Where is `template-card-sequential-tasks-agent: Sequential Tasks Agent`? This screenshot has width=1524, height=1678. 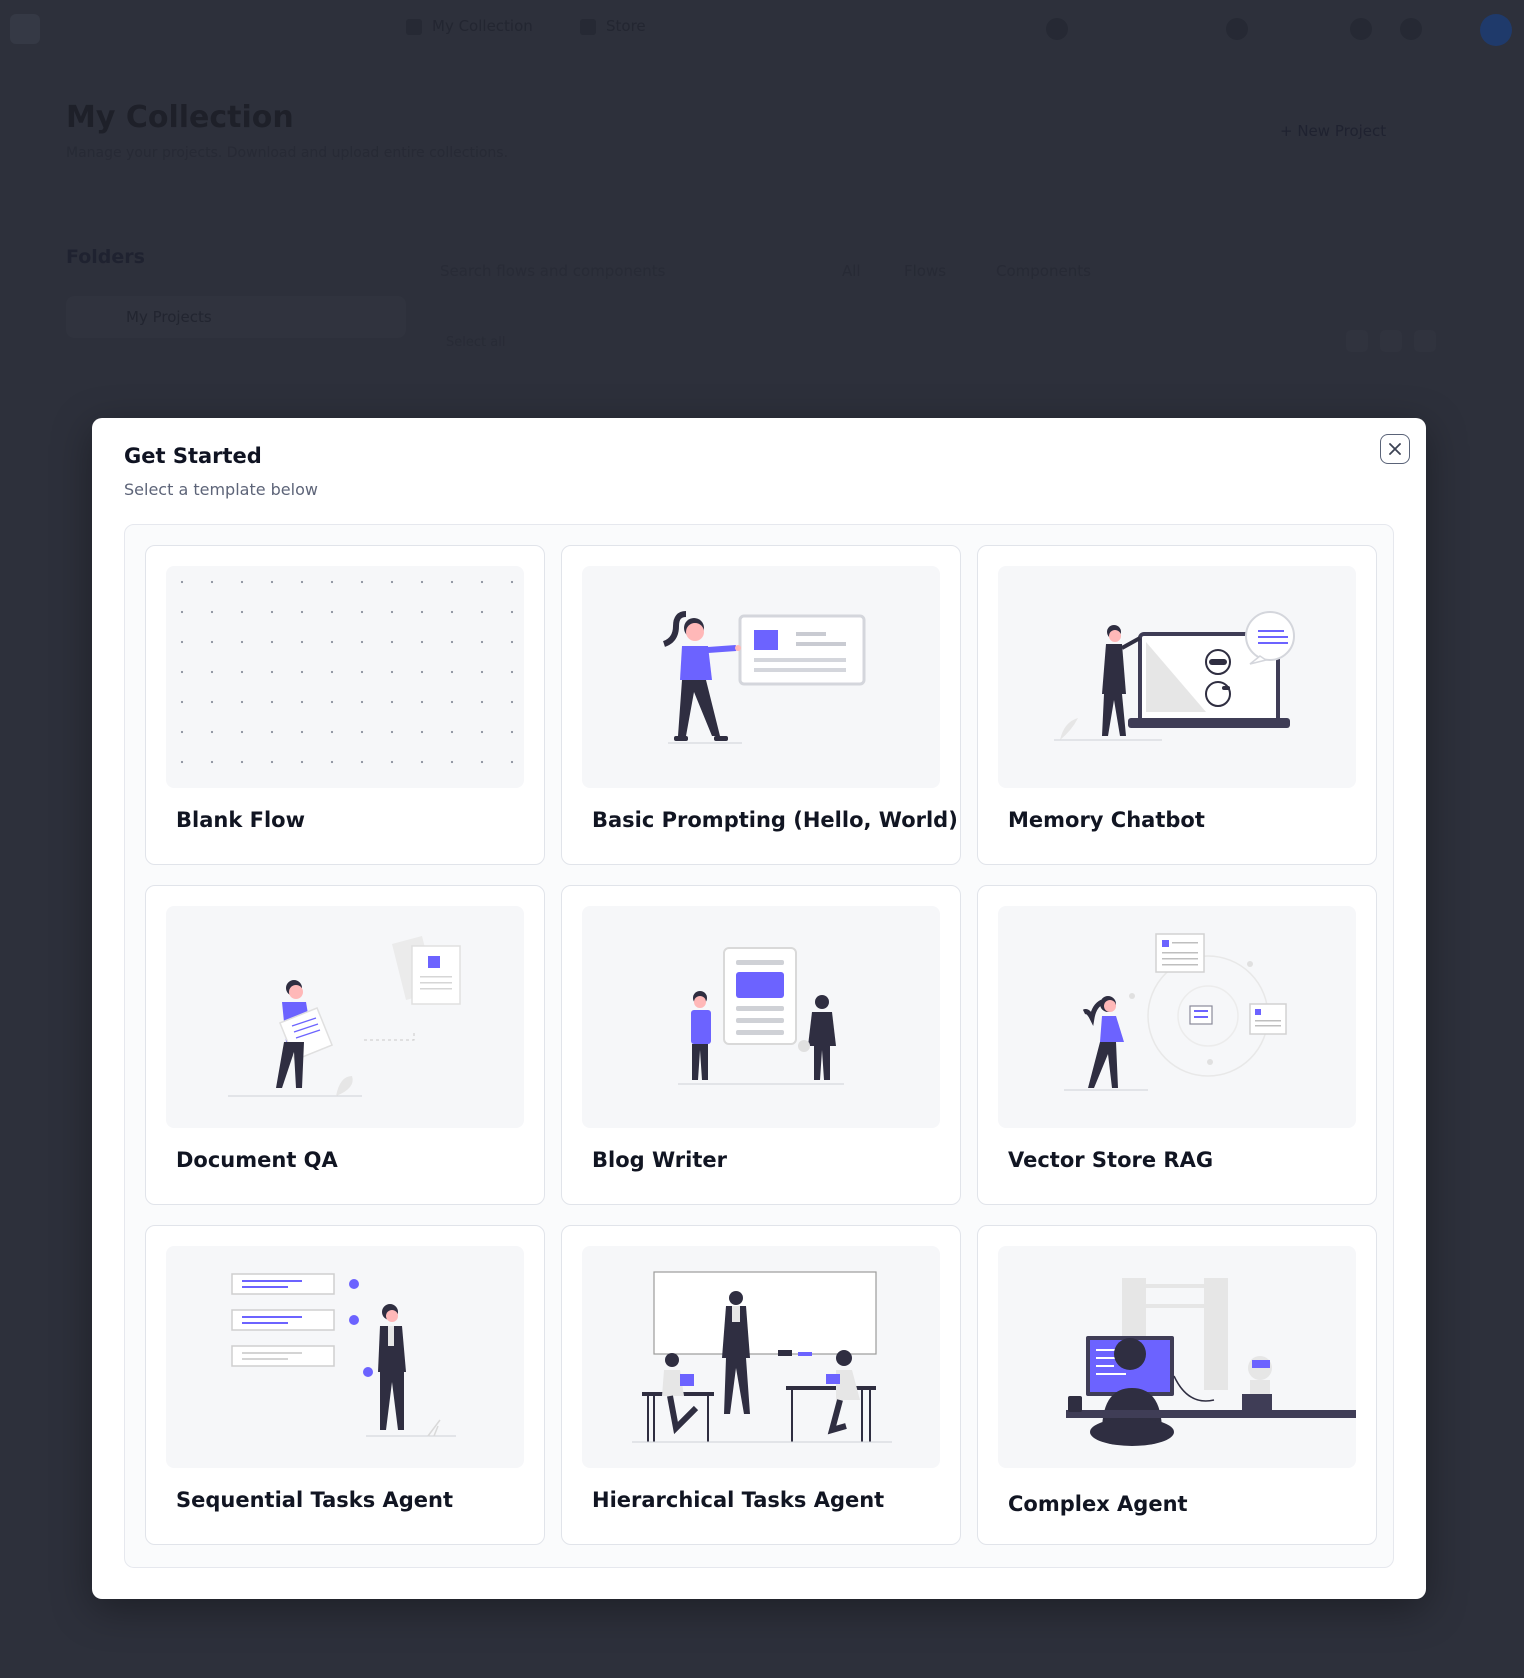
template-card-sequential-tasks-agent: Sequential Tasks Agent is located at coordinates (345, 1385).